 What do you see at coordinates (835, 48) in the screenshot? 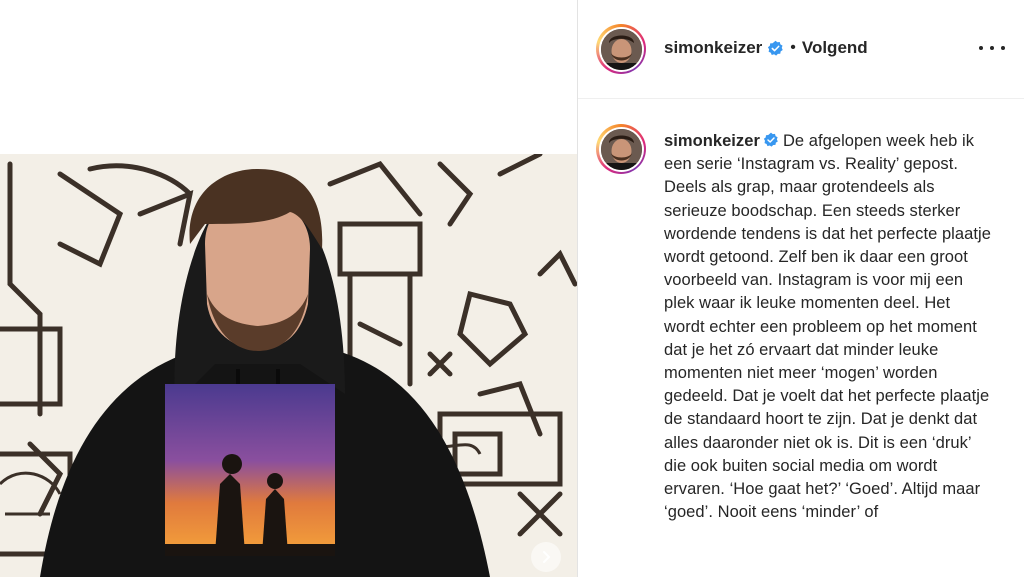
I see `following-button: Volgend` at bounding box center [835, 48].